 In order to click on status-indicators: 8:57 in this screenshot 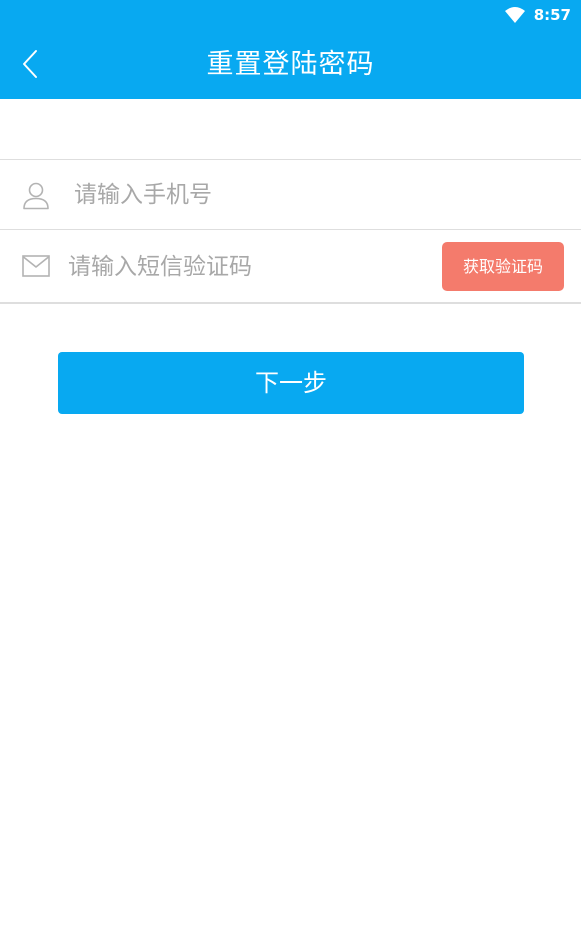, I will do `click(537, 15)`.